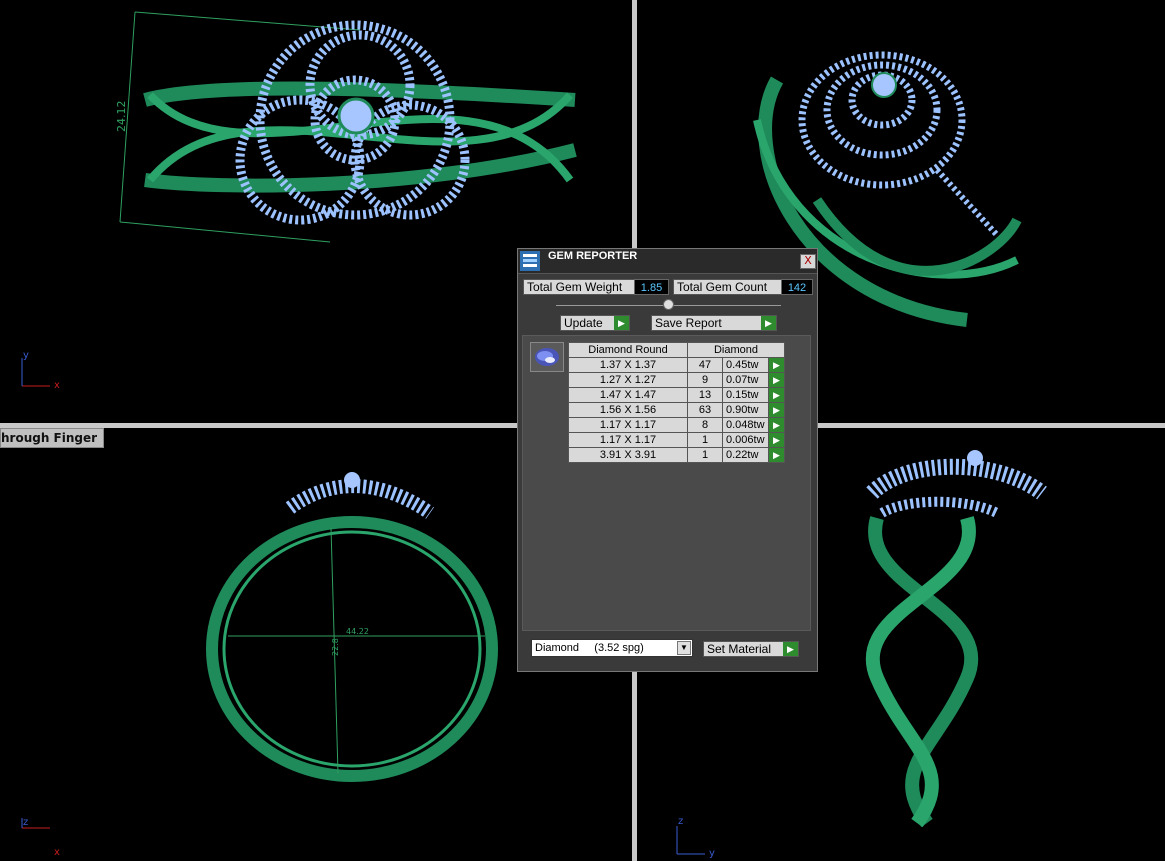 This screenshot has width=1165, height=861. Describe the element at coordinates (745, 365) in the screenshot. I see `gem-weight: 0.45tw` at that location.